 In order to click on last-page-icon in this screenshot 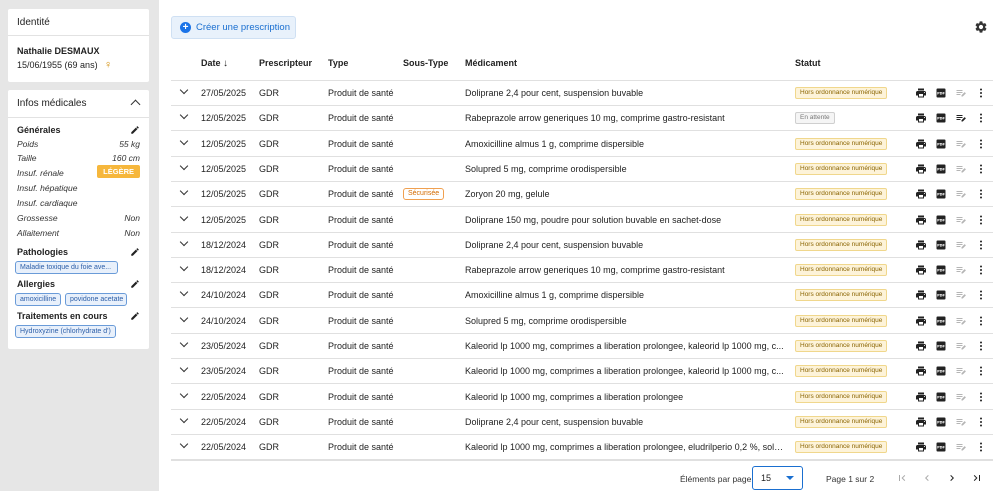, I will do `click(977, 478)`.